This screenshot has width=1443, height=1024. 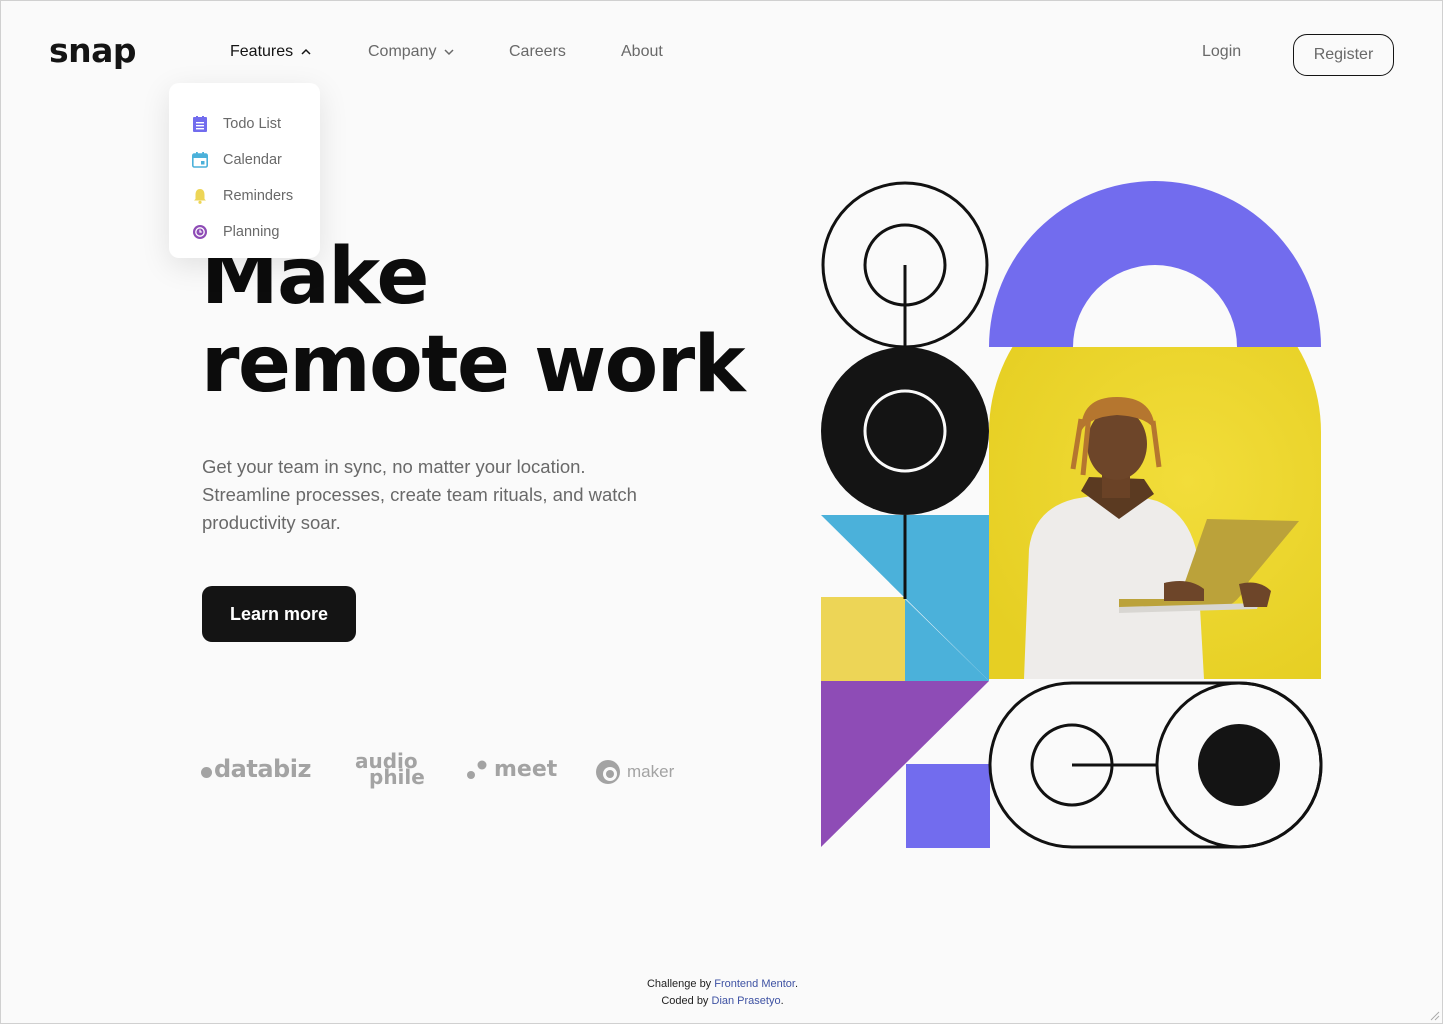 I want to click on nav-about: About, so click(x=642, y=52).